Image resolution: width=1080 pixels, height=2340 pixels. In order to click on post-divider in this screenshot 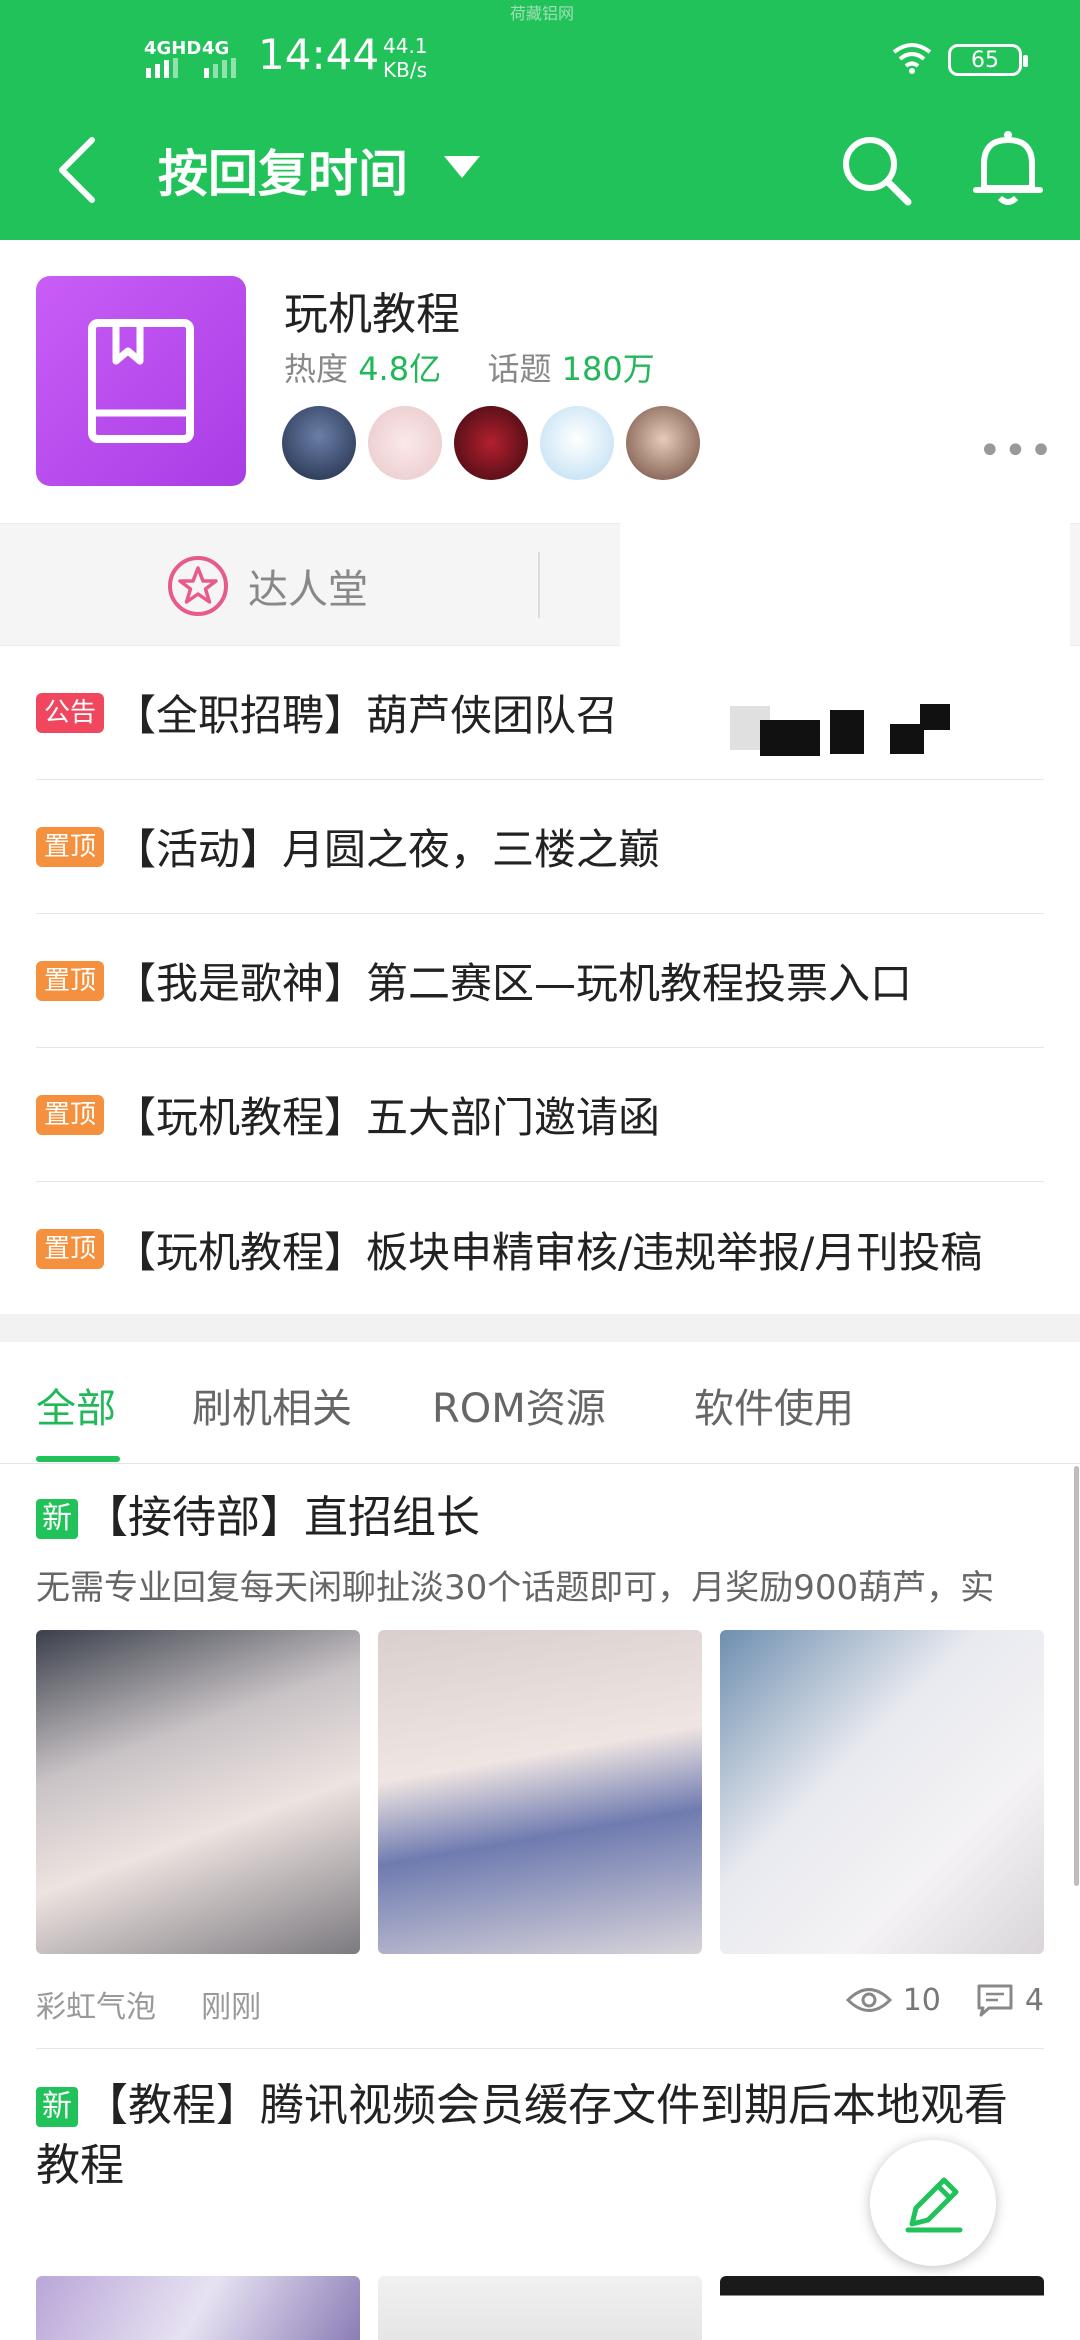, I will do `click(540, 2048)`.